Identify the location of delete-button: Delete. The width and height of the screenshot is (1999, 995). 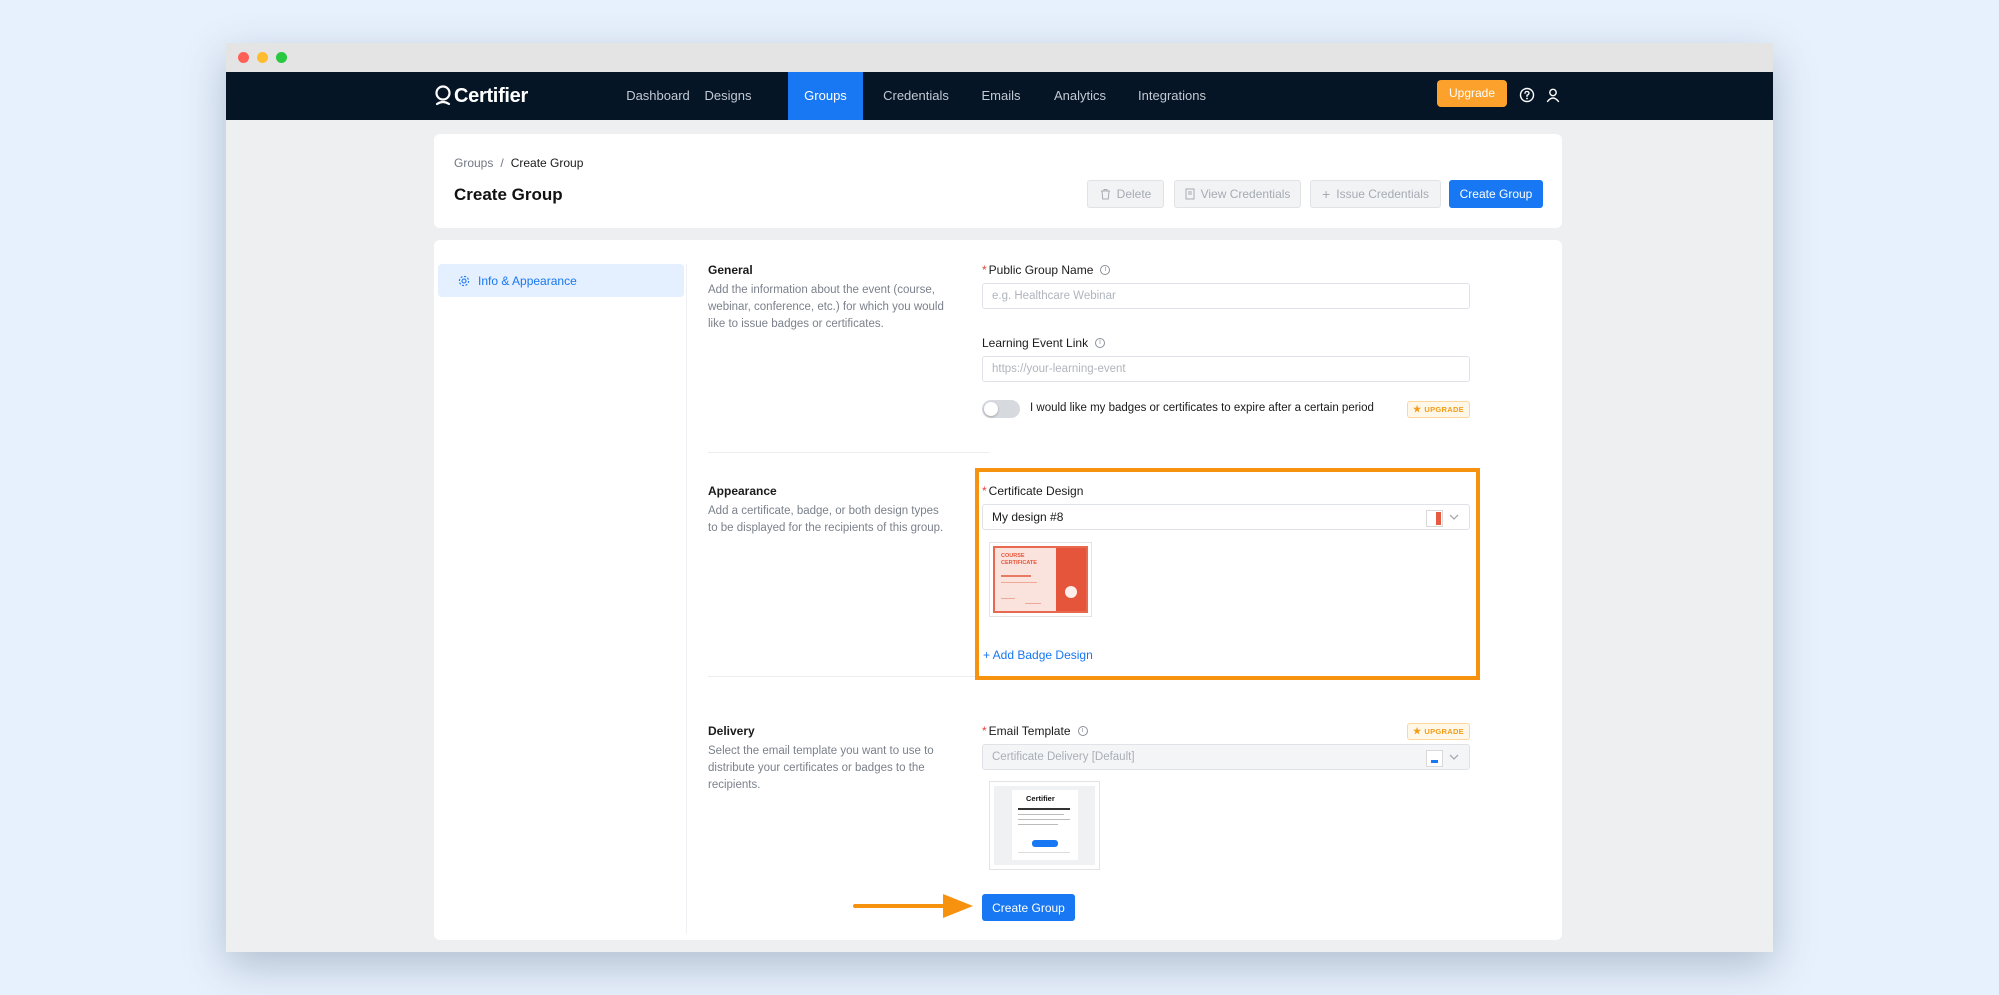
(1125, 194).